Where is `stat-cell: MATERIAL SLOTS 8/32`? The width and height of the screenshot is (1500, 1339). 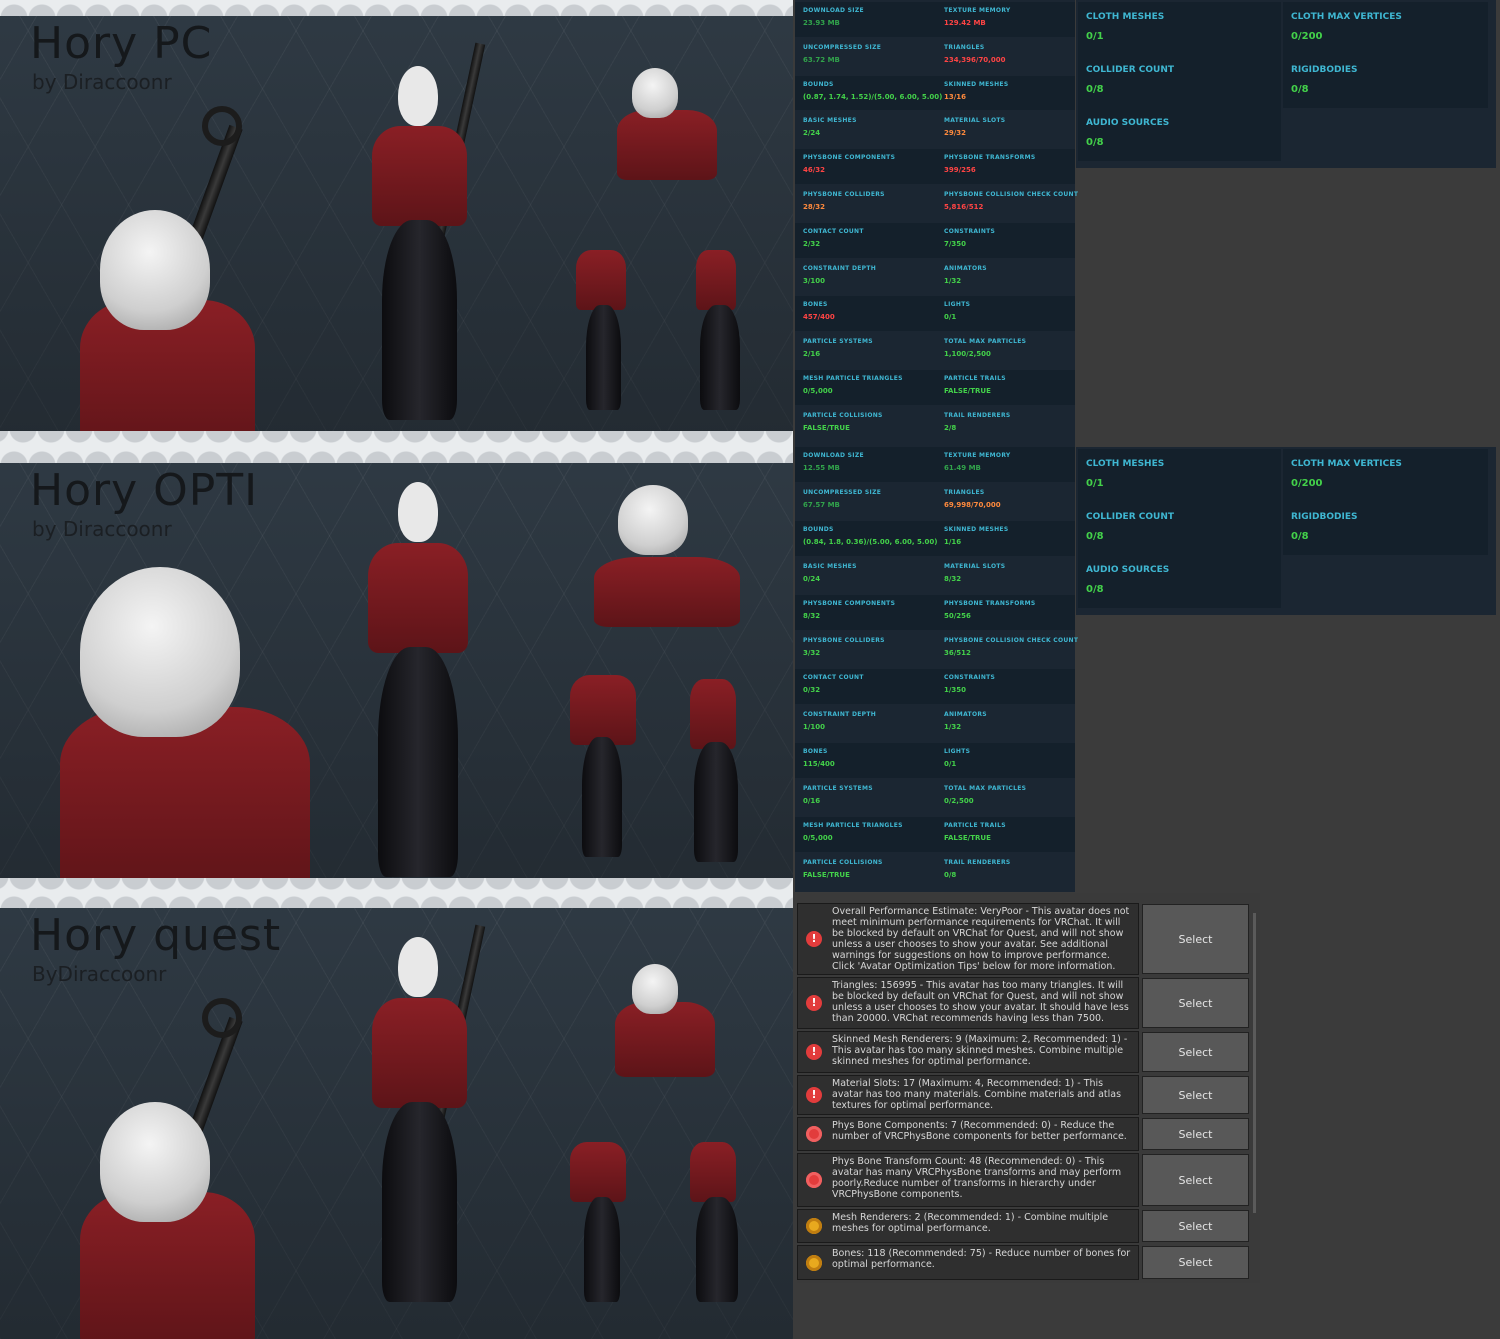
stat-cell: MATERIAL SLOTS 8/32 is located at coordinates (1006, 576).